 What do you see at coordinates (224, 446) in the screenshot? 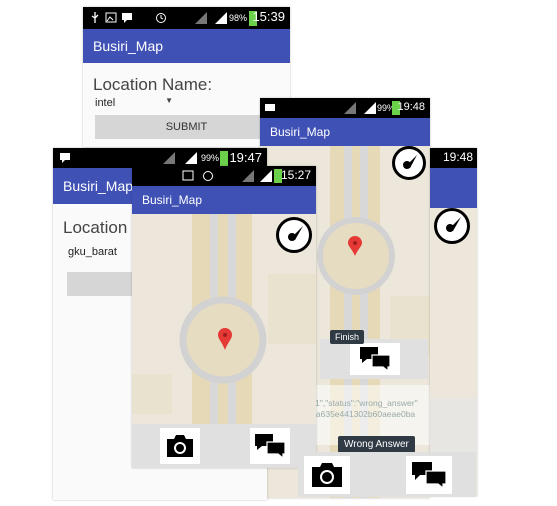
I see `bottom-button-bar` at bounding box center [224, 446].